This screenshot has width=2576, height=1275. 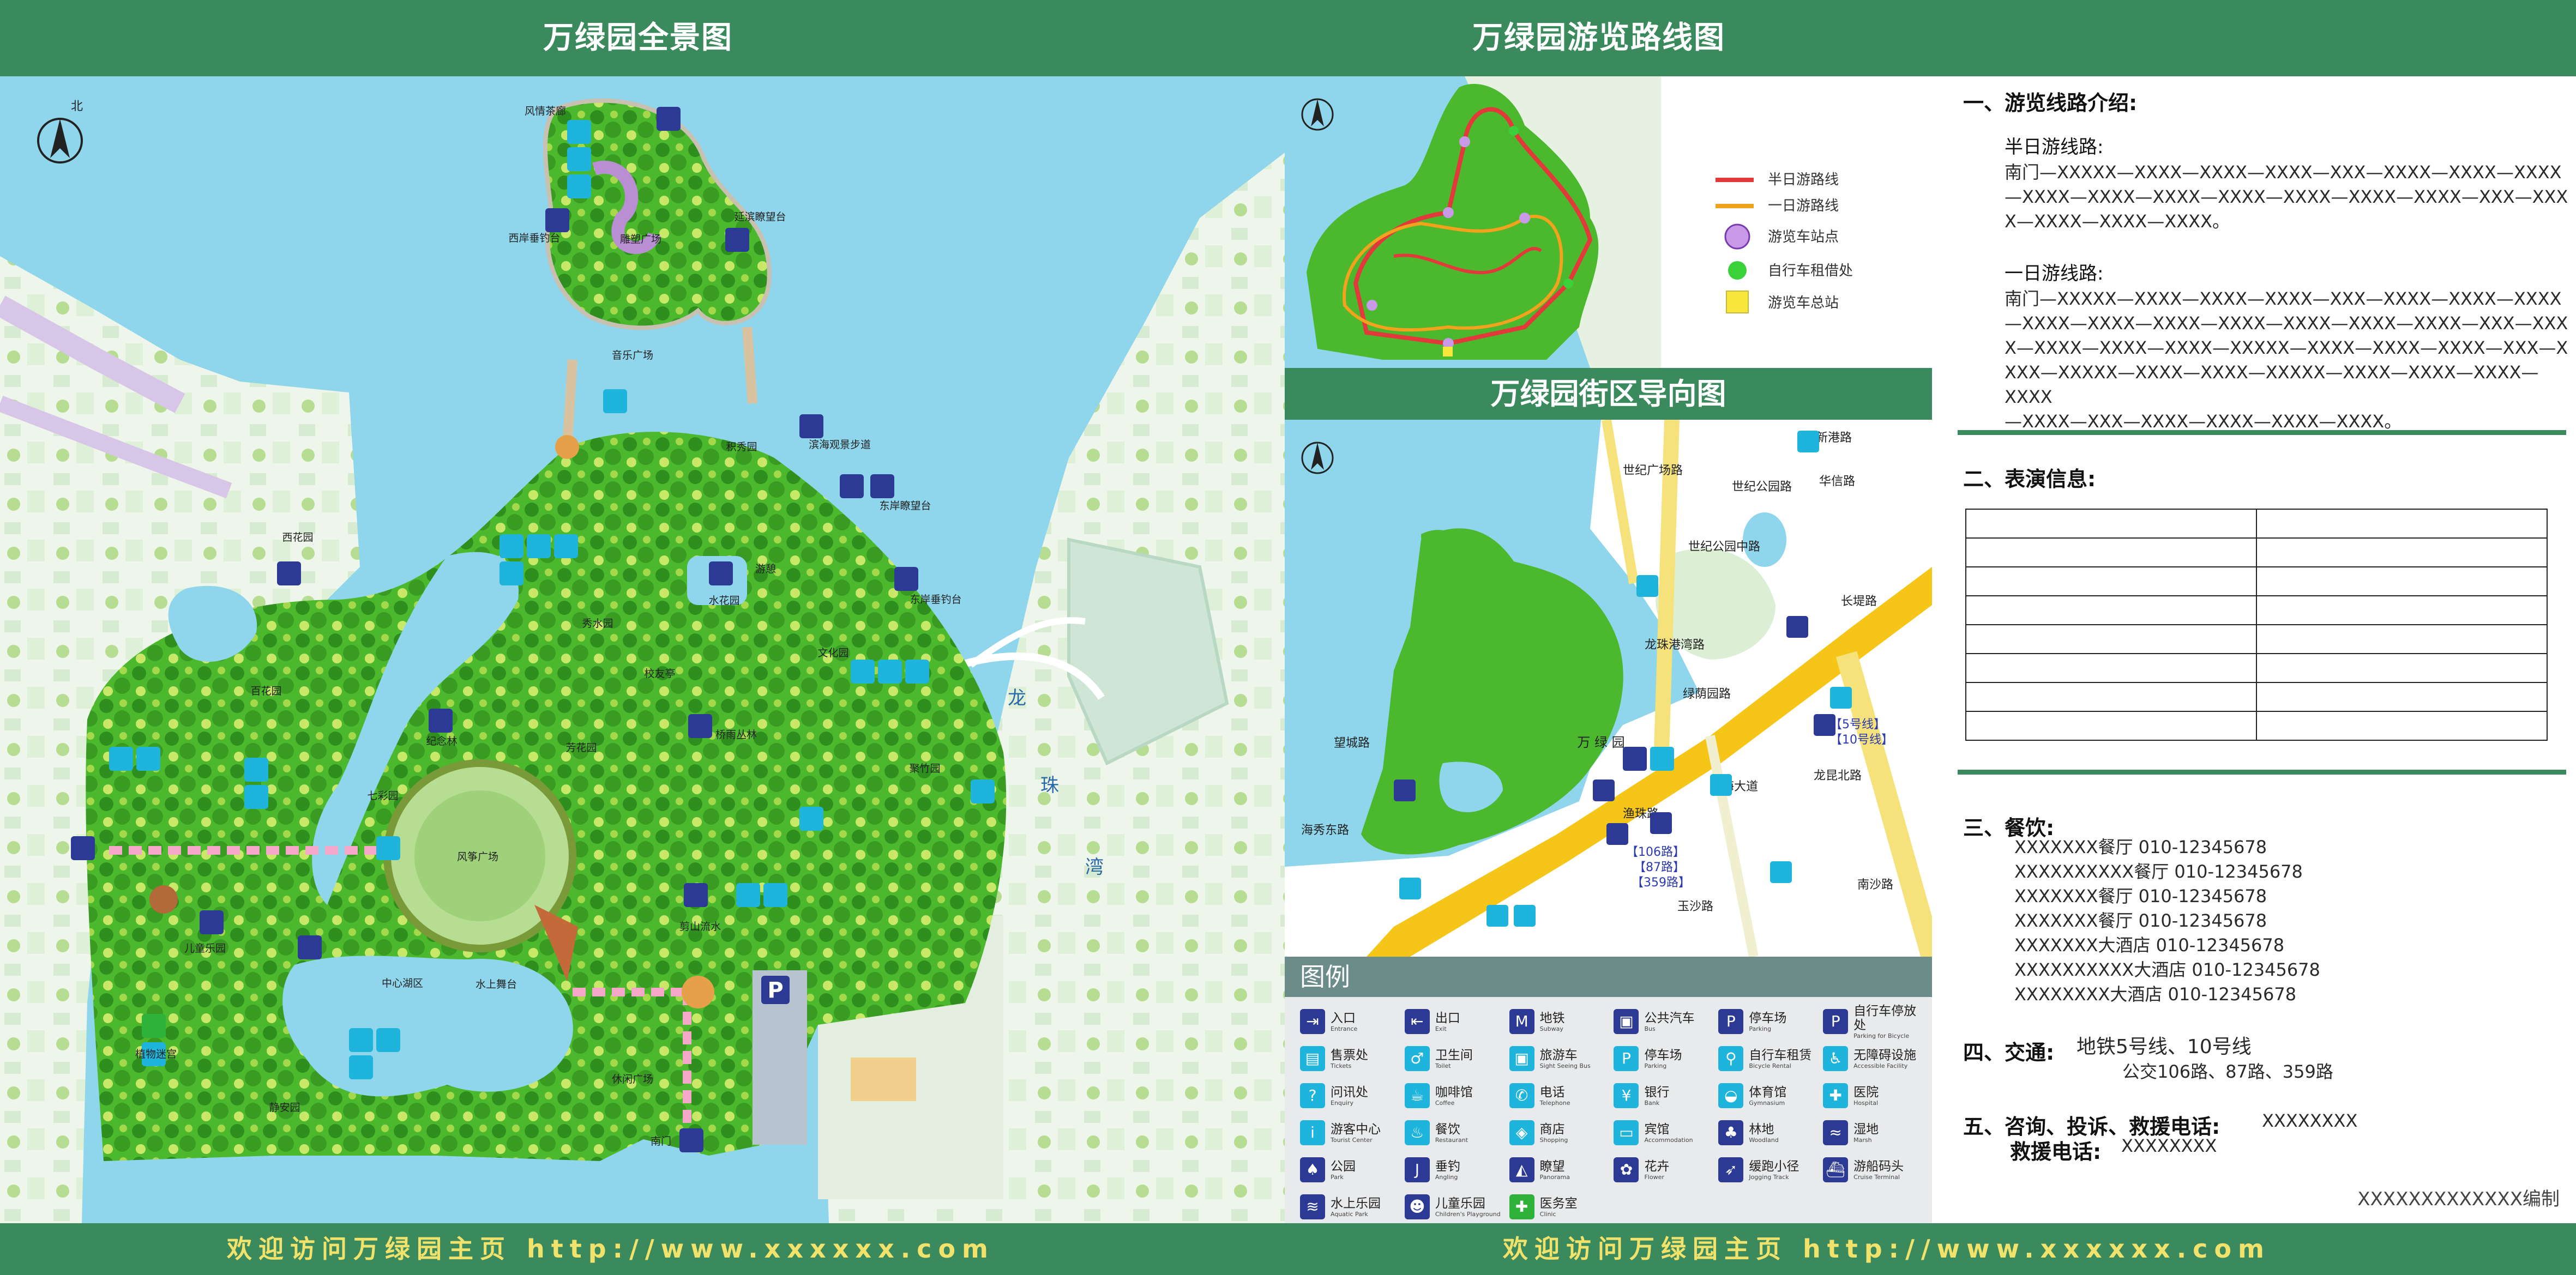 I want to click on homepage-link-left: 欢迎访问万绿园主页 http://www.xxxxxx.com, so click(x=611, y=1249).